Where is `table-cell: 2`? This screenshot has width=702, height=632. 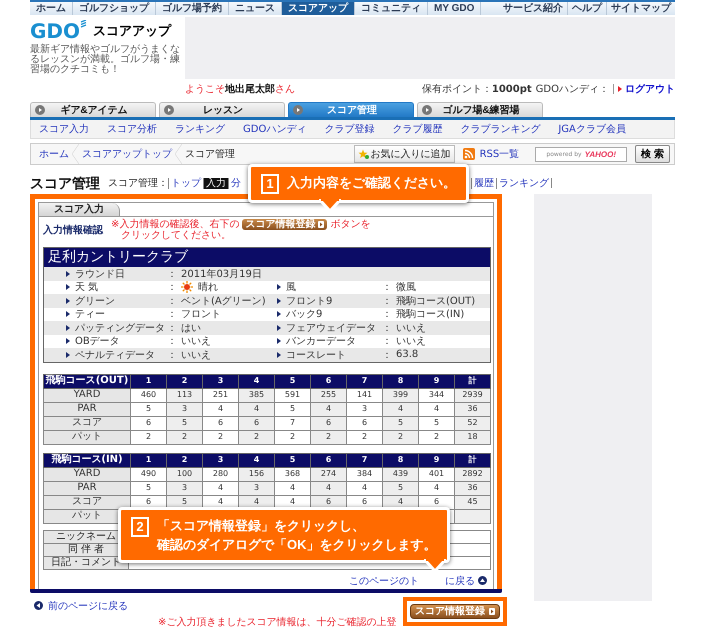
table-cell: 2 is located at coordinates (256, 437).